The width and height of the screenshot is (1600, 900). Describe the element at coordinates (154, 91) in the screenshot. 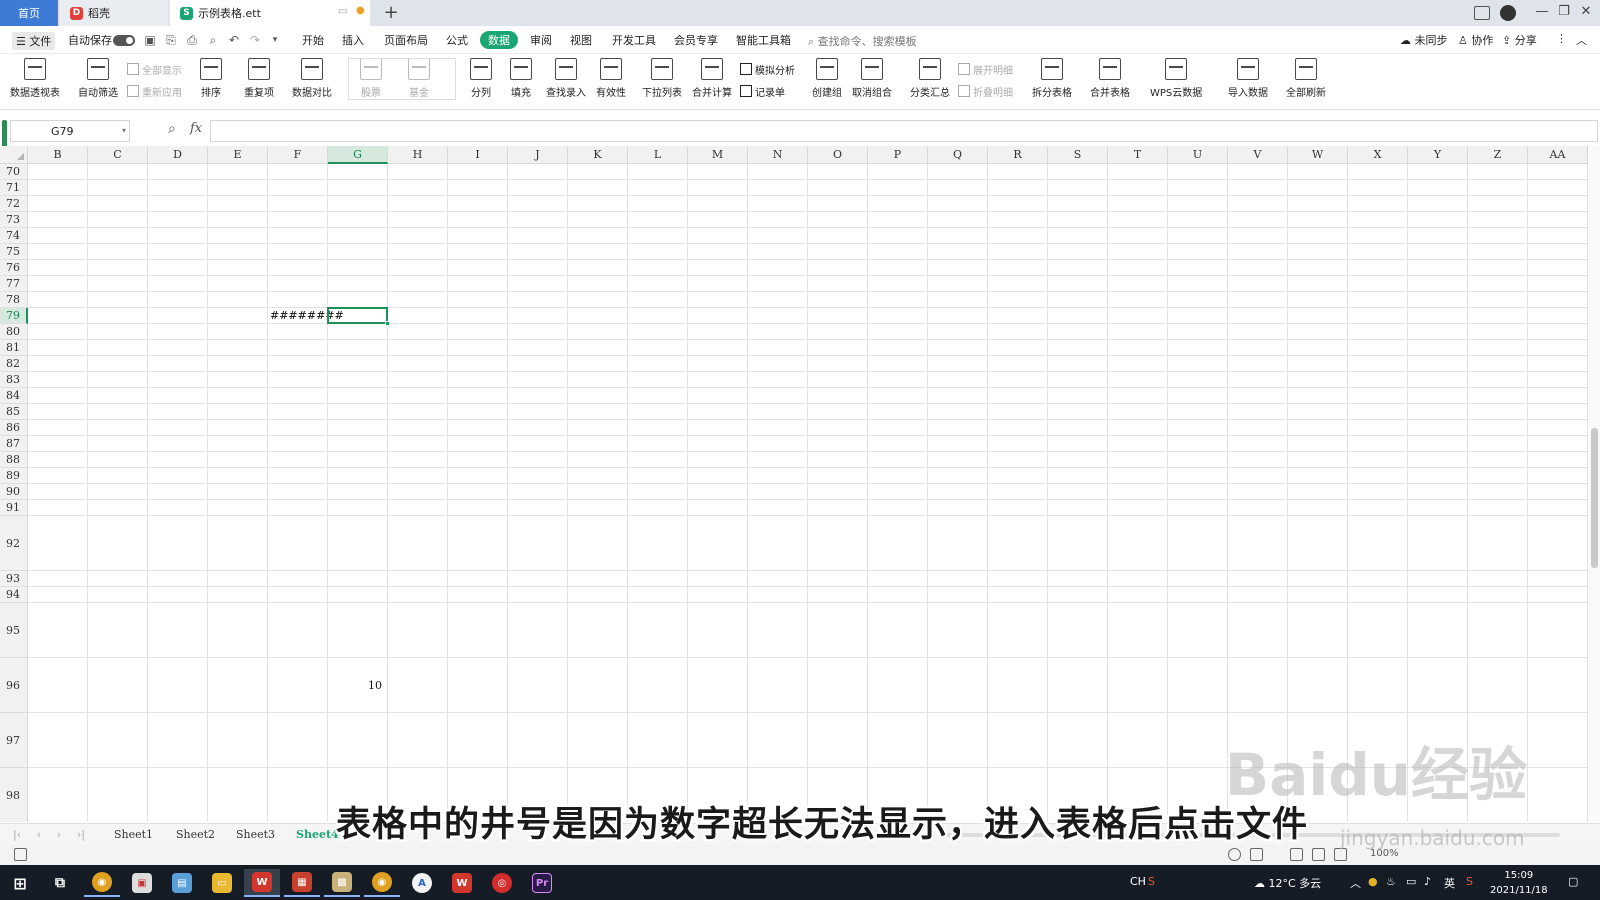

I see `reapply-button: 重新应用` at that location.